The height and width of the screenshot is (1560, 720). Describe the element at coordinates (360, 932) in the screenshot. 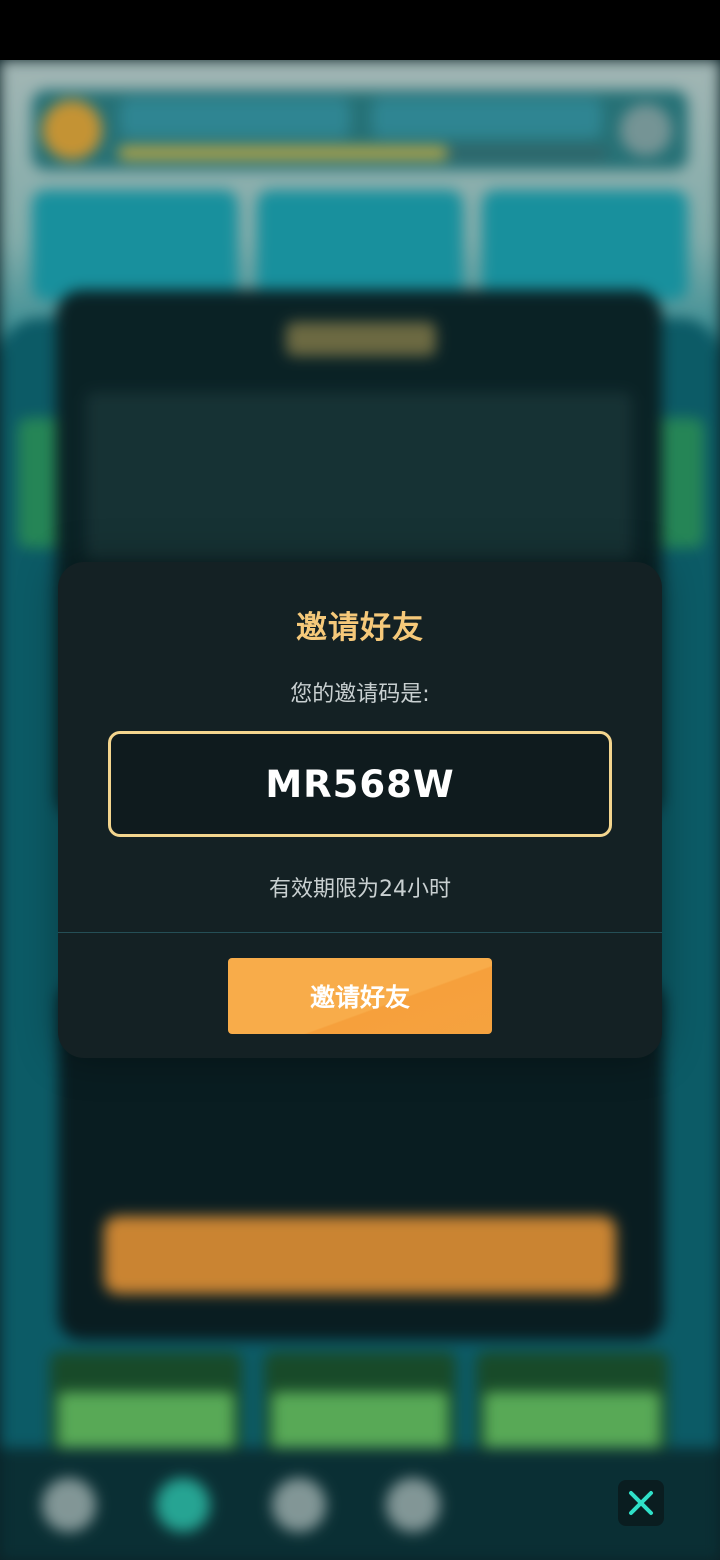

I see `divider` at that location.